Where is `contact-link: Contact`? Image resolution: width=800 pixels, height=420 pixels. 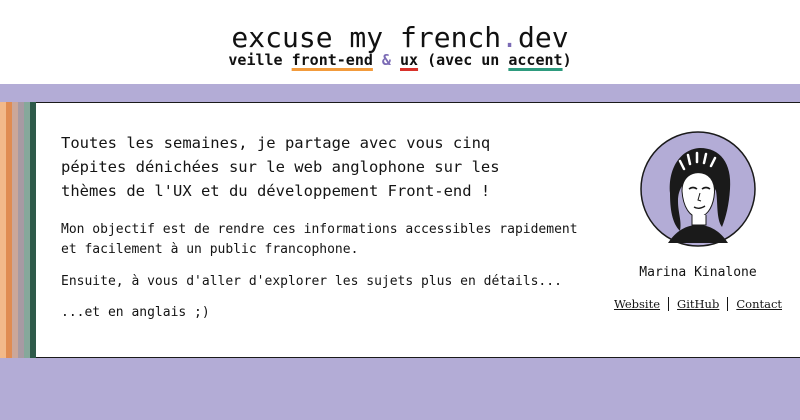 contact-link: Contact is located at coordinates (759, 304).